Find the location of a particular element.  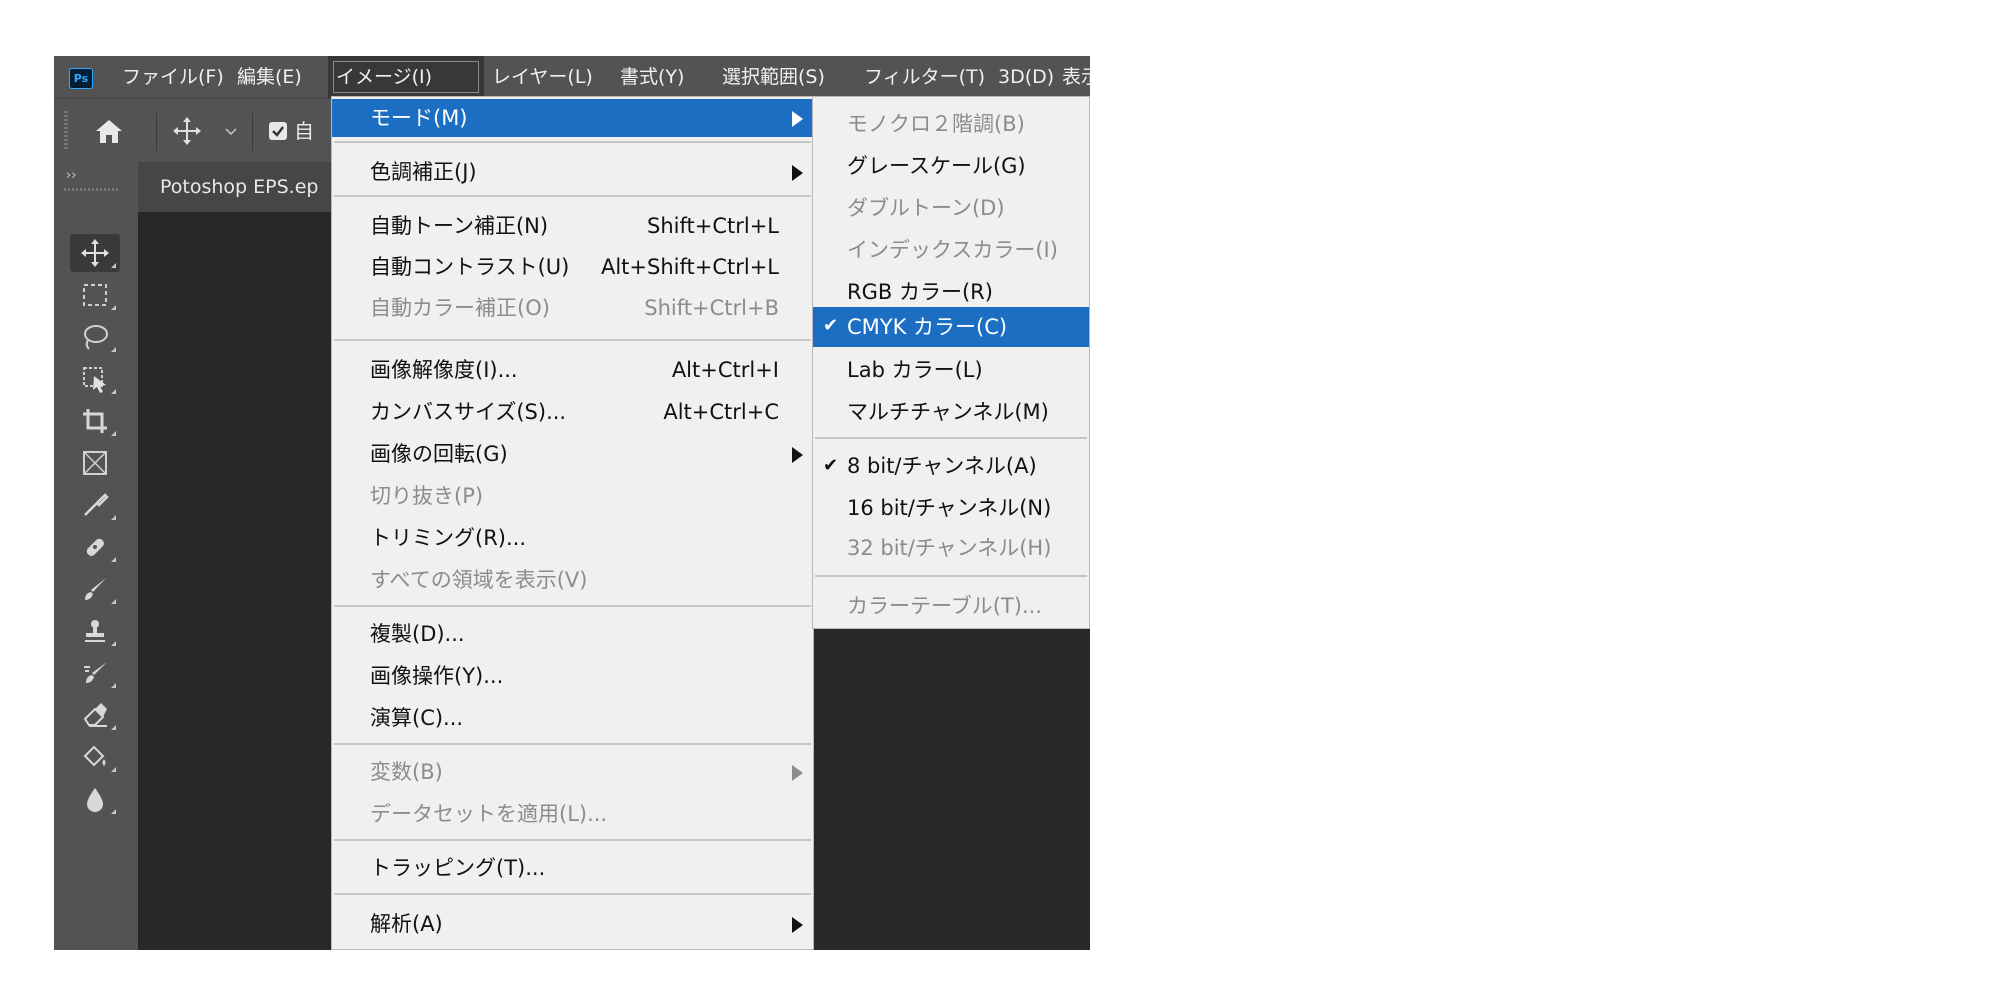

eyedropper-tool-icon is located at coordinates (95, 505).